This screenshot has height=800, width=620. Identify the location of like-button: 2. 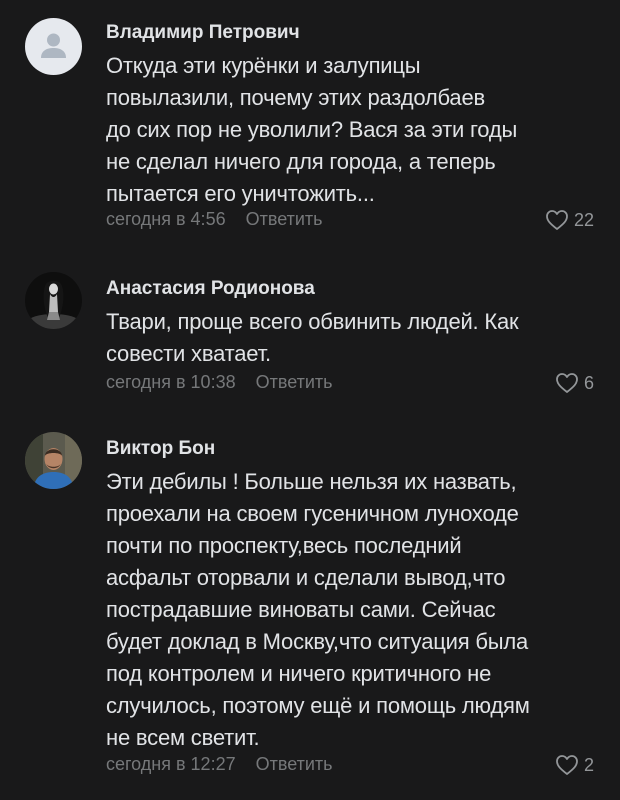
(574, 765).